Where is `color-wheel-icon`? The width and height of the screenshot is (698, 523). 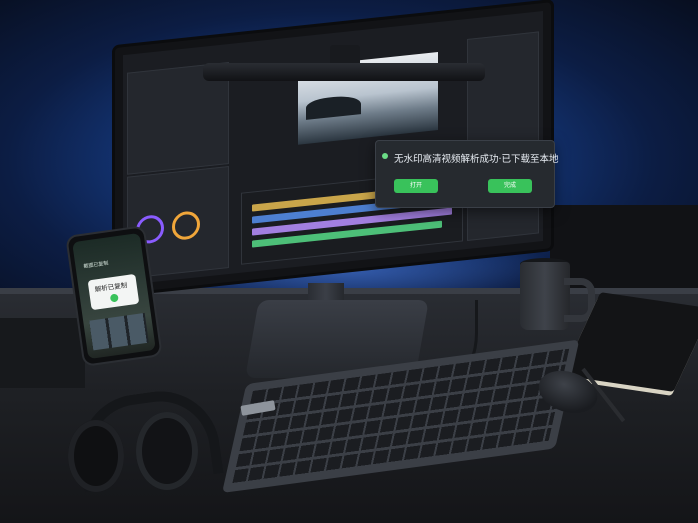 color-wheel-icon is located at coordinates (186, 226).